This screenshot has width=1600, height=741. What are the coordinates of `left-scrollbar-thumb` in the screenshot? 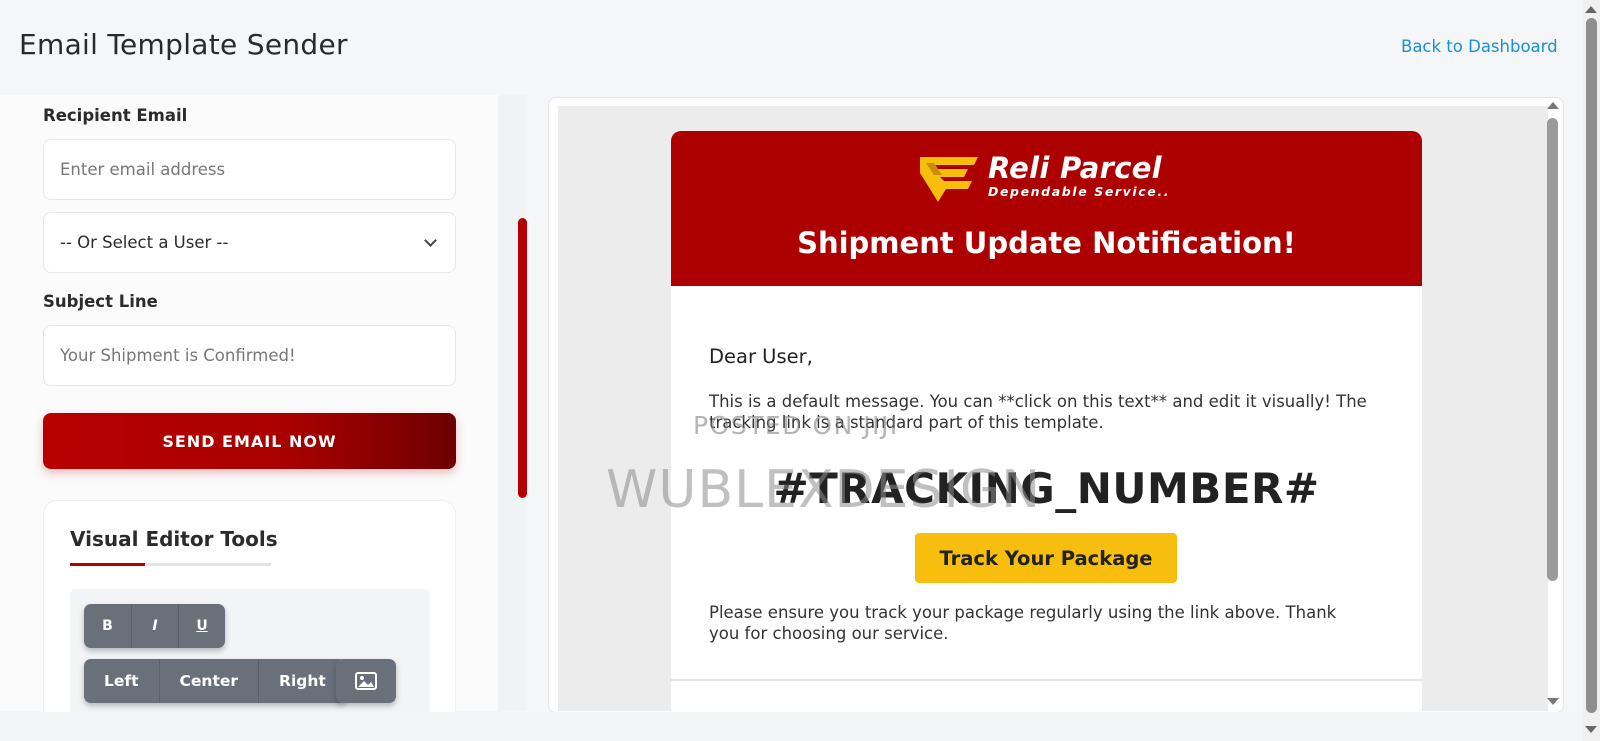 It's located at (522, 358).